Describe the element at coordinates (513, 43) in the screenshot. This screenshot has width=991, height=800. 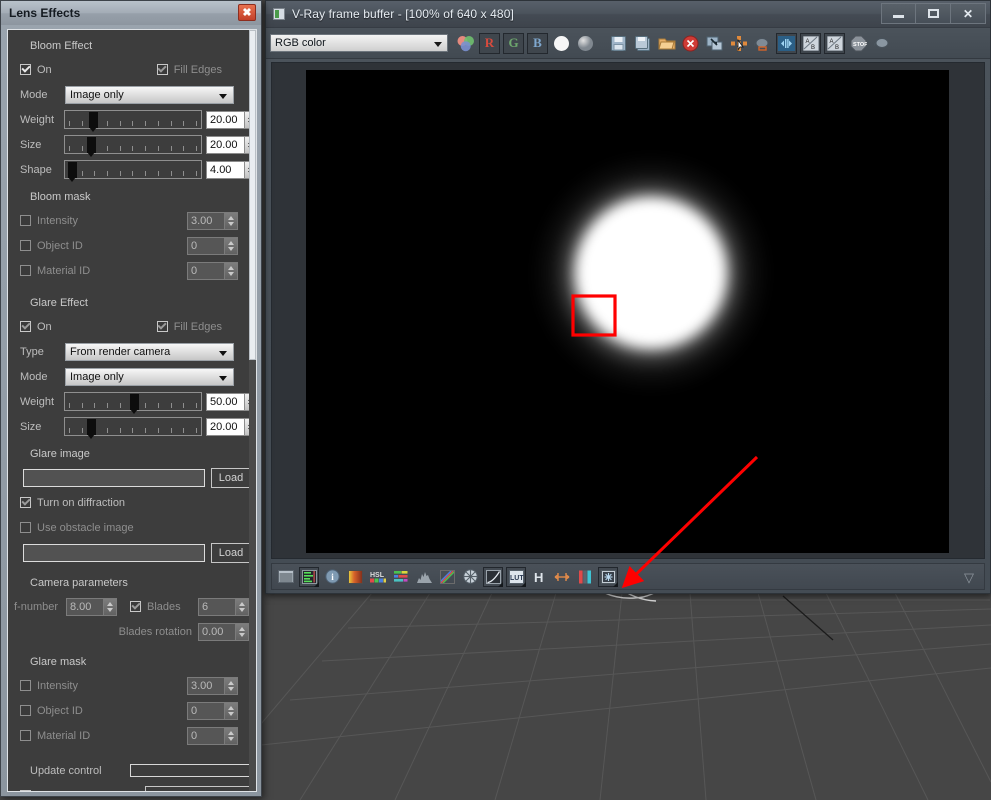
I see `green-channel-button: G` at that location.